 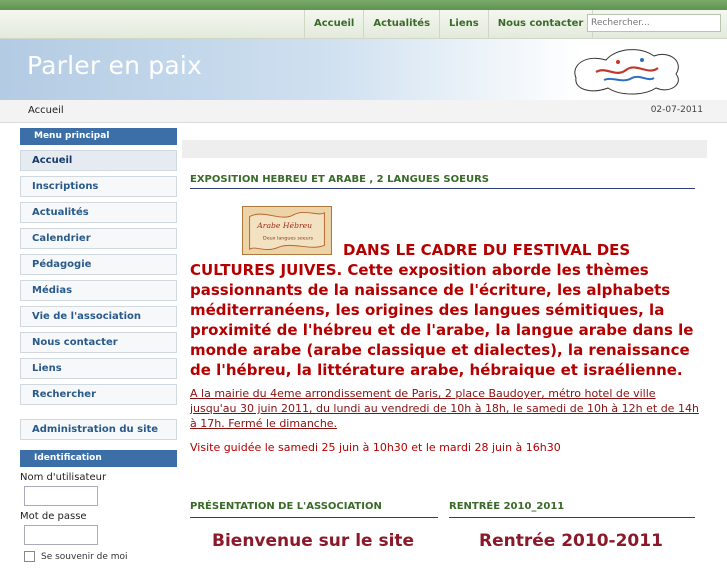 What do you see at coordinates (29, 556) in the screenshot?
I see `remember-checkbox` at bounding box center [29, 556].